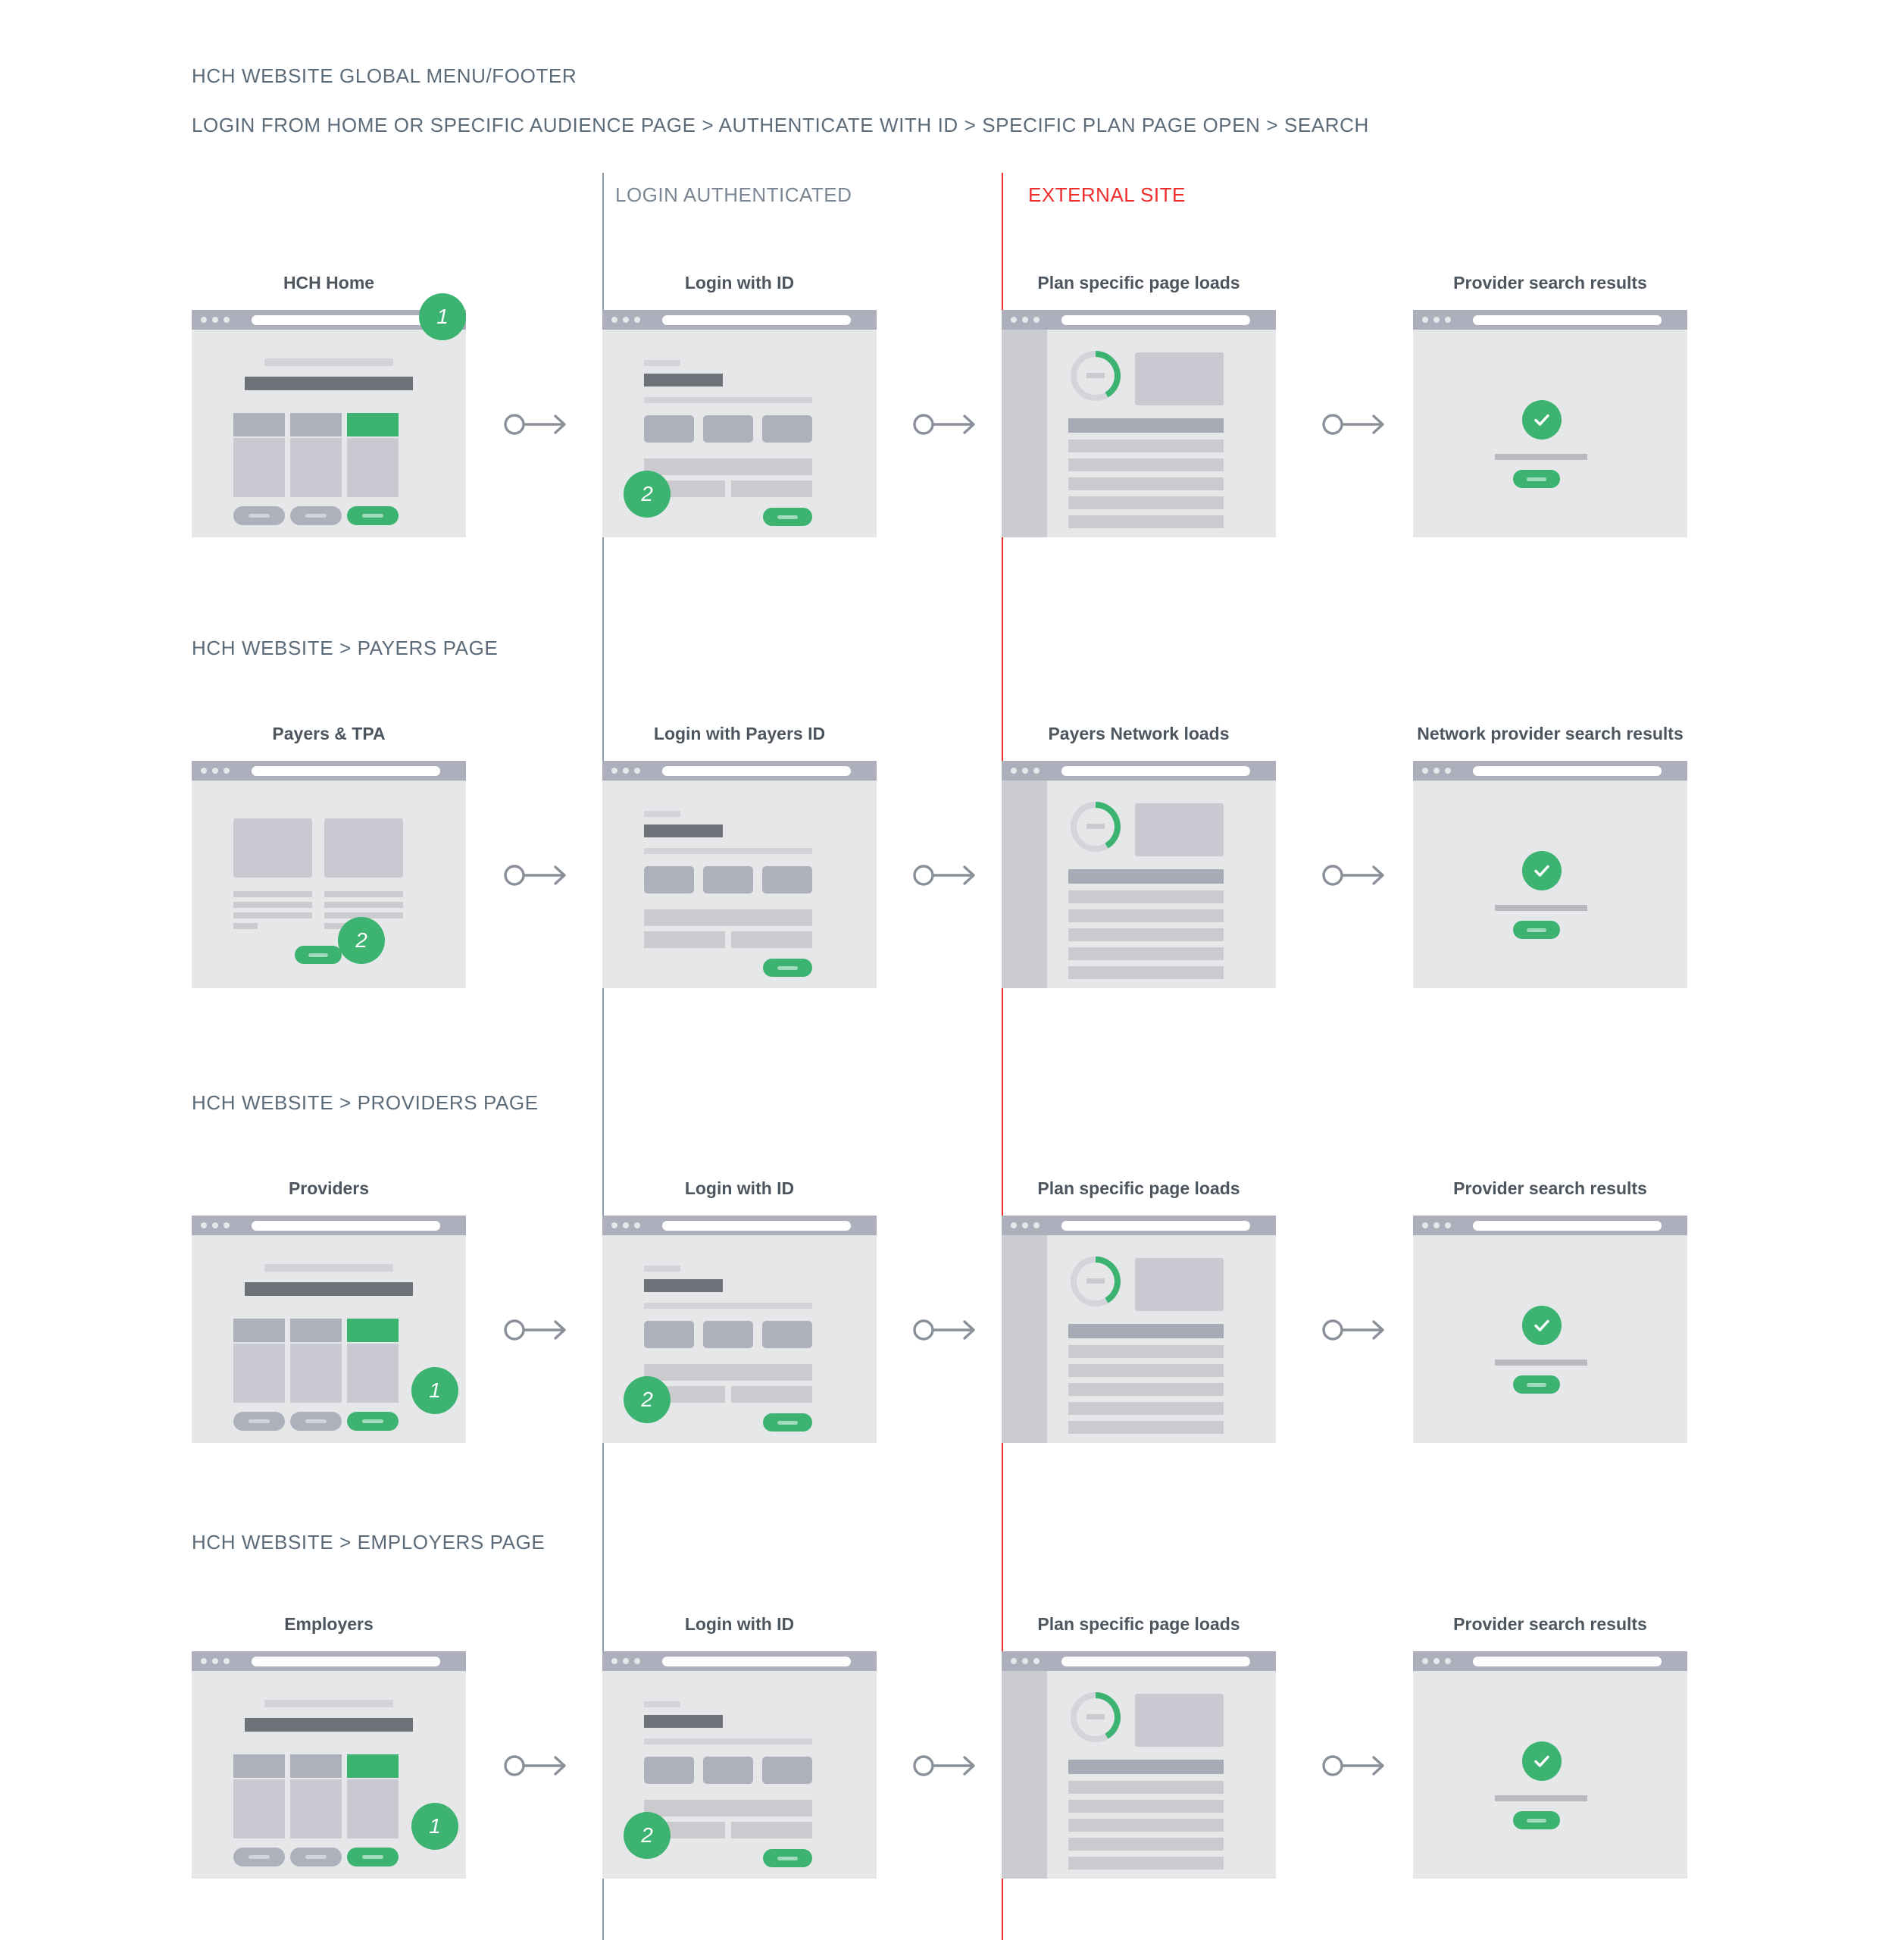 The image size is (1904, 1940). What do you see at coordinates (328, 1703) in the screenshot?
I see `wireframe-subtitle-bar` at bounding box center [328, 1703].